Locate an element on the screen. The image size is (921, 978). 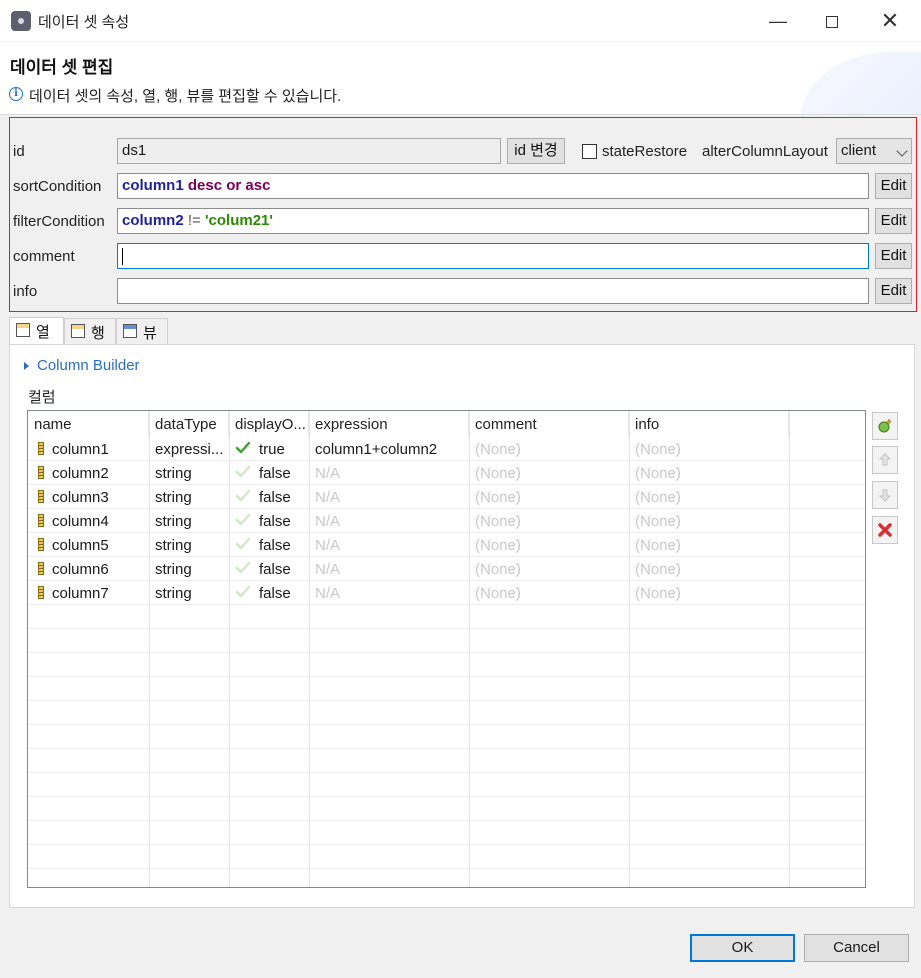
cell-expression: column1+column2 is located at coordinates (389, 449).